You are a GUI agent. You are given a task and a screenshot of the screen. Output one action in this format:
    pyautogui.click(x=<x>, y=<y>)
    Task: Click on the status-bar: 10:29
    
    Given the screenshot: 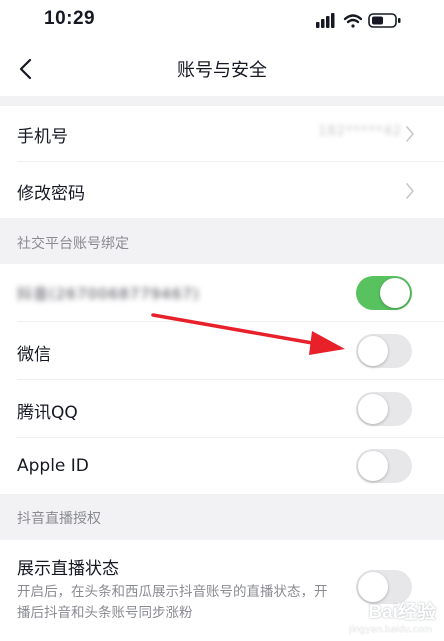 What is the action you would take?
    pyautogui.click(x=222, y=20)
    